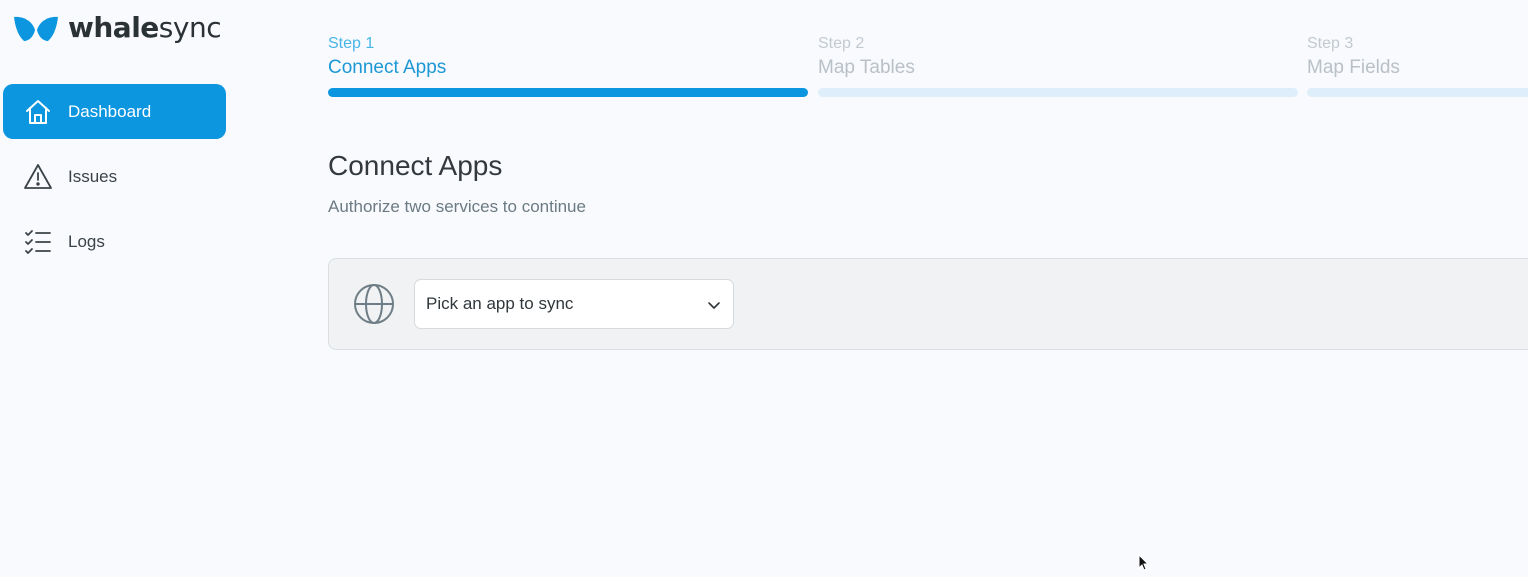 This screenshot has height=577, width=1528. I want to click on sidebar-item-logs: Logs, so click(114, 241).